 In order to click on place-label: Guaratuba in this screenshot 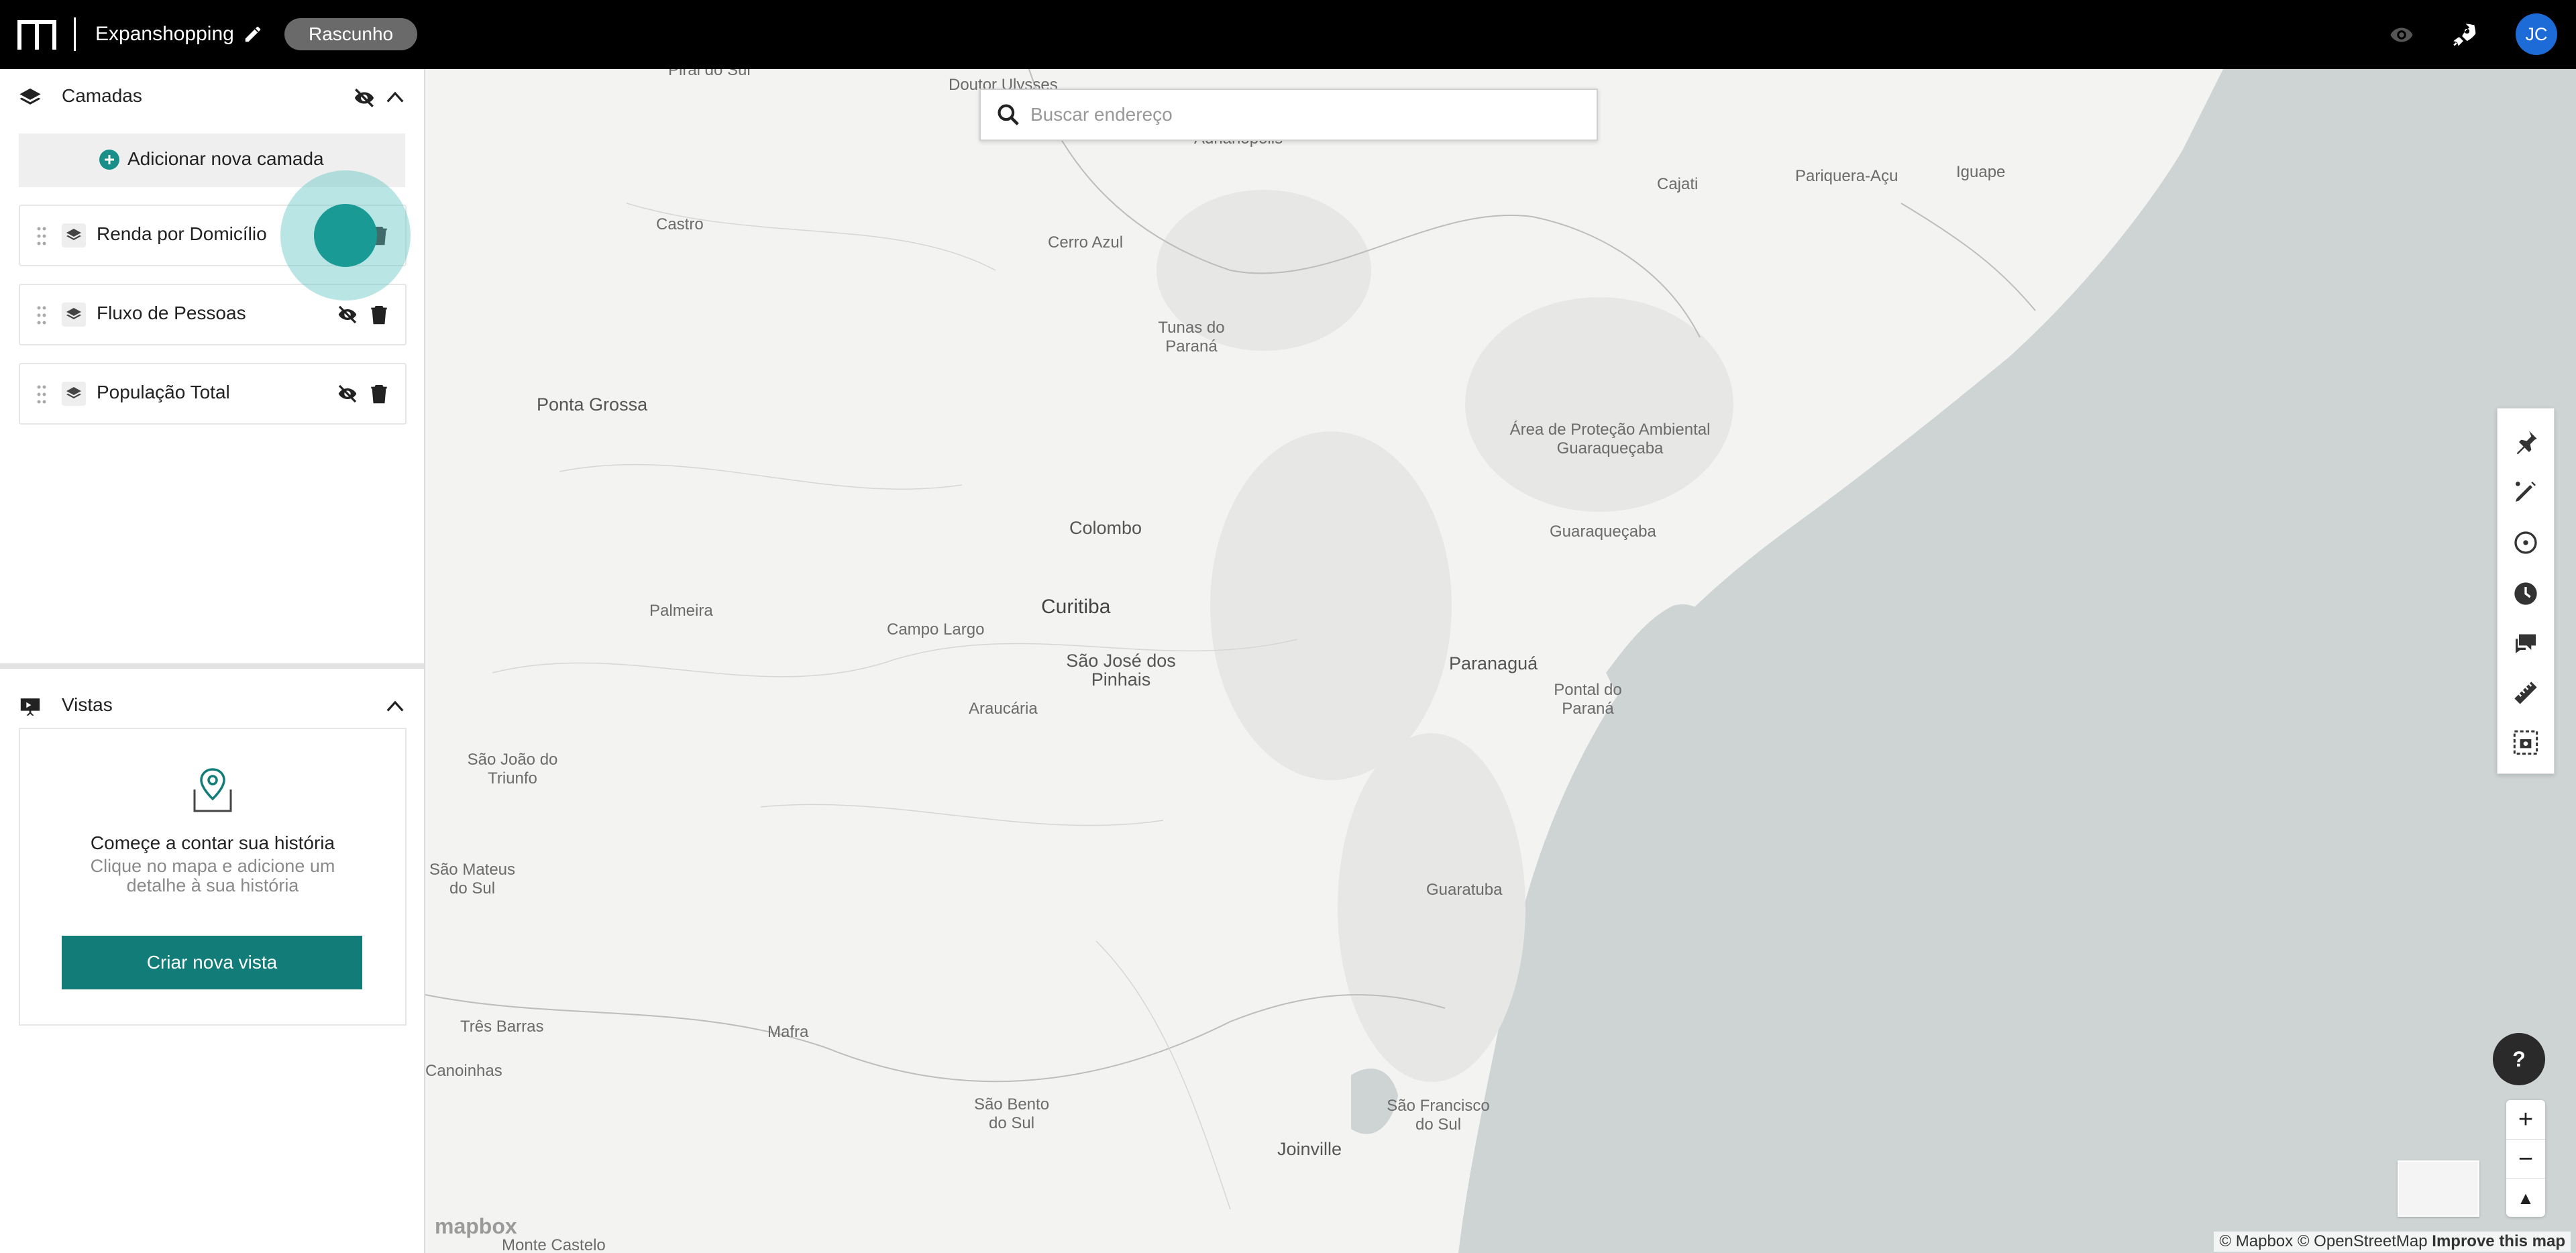, I will do `click(1464, 890)`.